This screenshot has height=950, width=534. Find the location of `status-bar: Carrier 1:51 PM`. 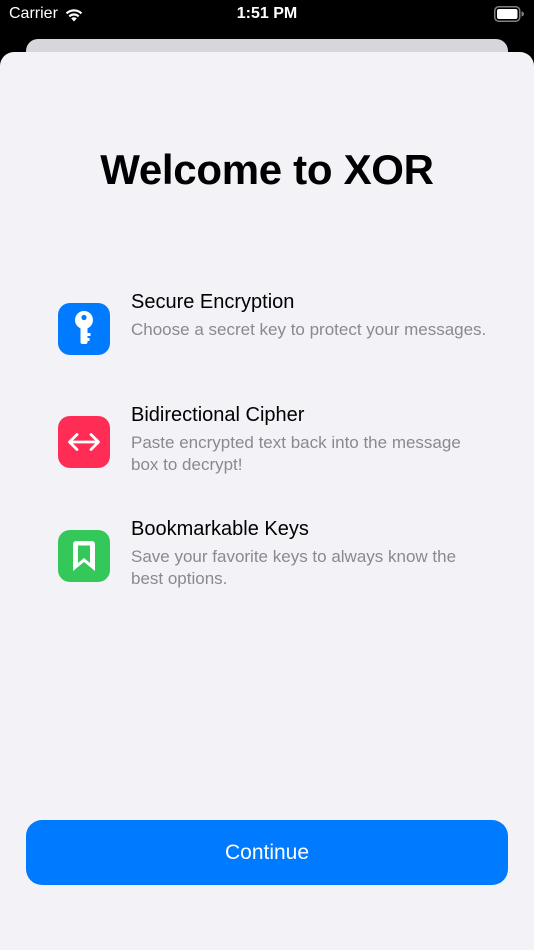

status-bar: Carrier 1:51 PM is located at coordinates (267, 15).